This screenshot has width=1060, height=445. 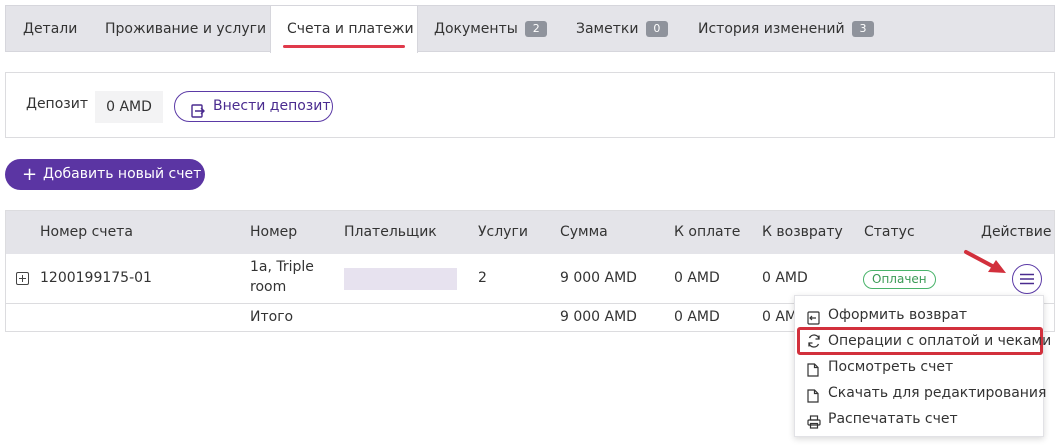 What do you see at coordinates (863, 29) in the screenshot?
I see `count-badge: 3` at bounding box center [863, 29].